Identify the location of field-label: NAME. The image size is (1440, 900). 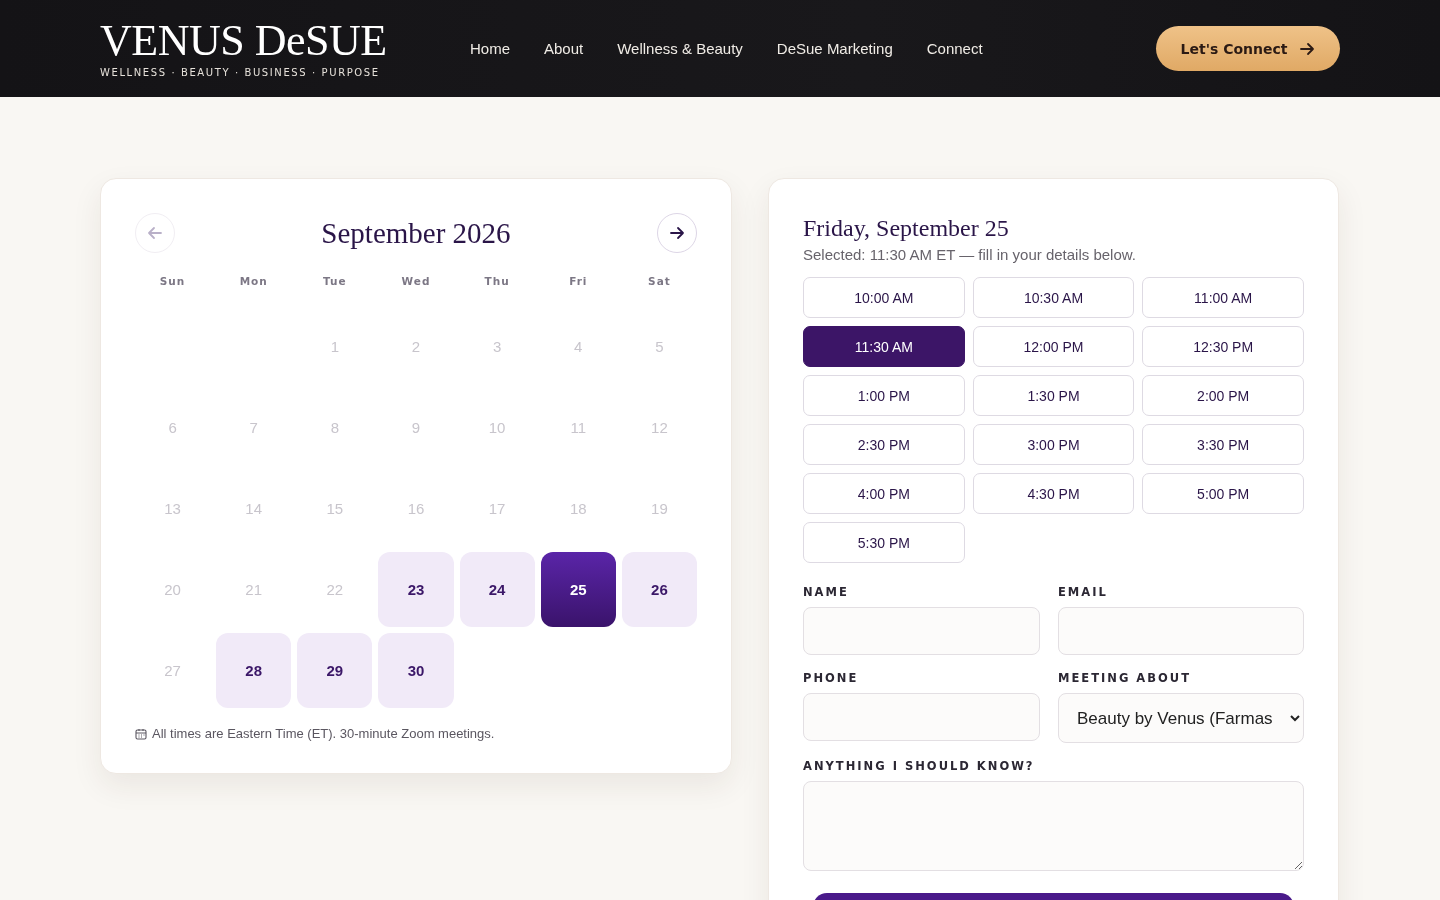
(826, 592).